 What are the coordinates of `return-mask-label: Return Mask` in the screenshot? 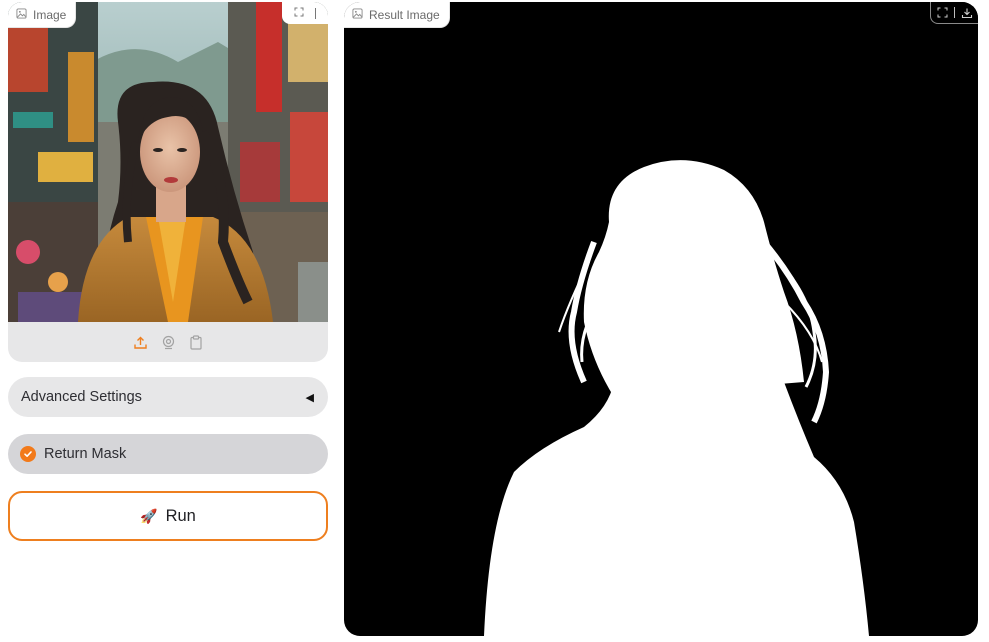 It's located at (85, 454).